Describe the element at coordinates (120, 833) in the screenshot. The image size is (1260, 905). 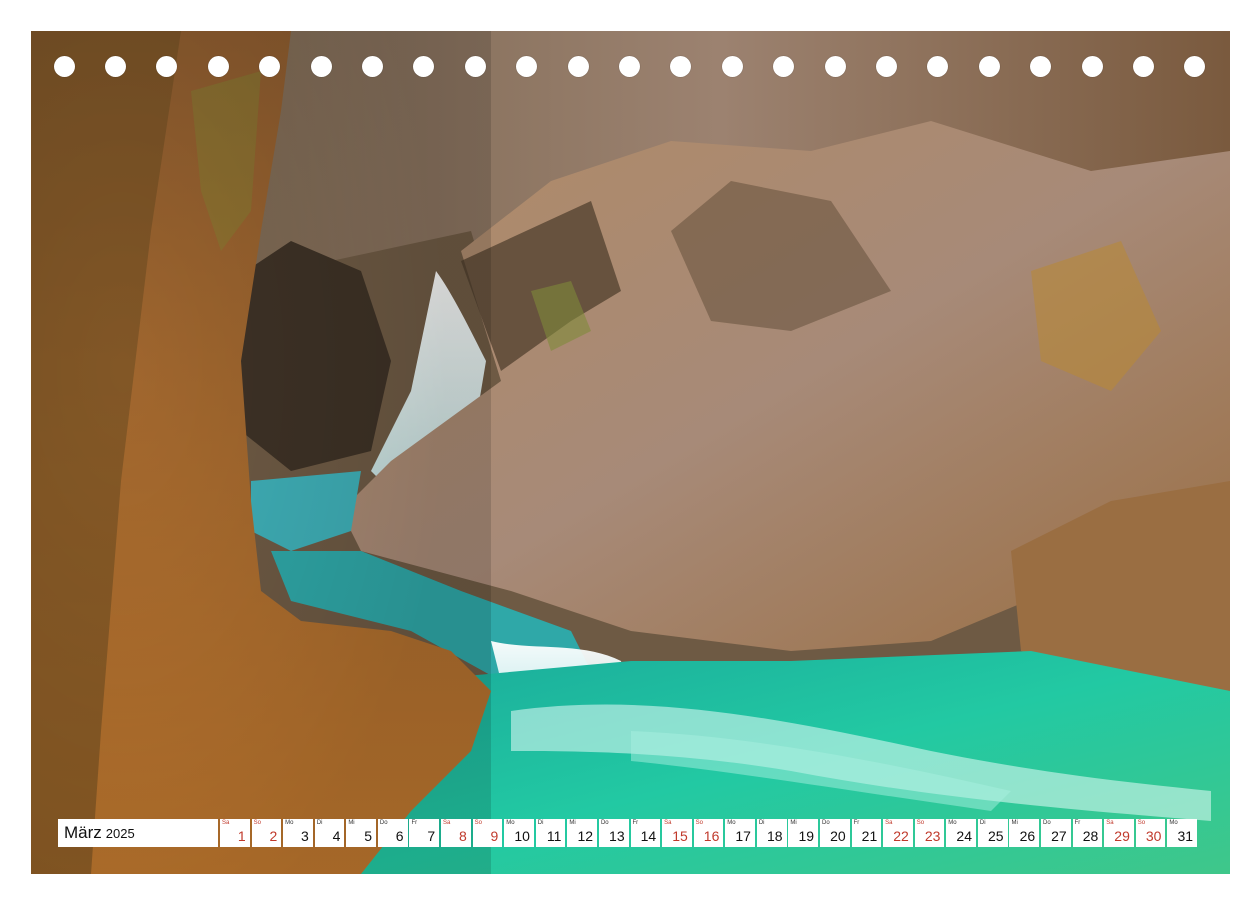
I see `year-label: 2025` at that location.